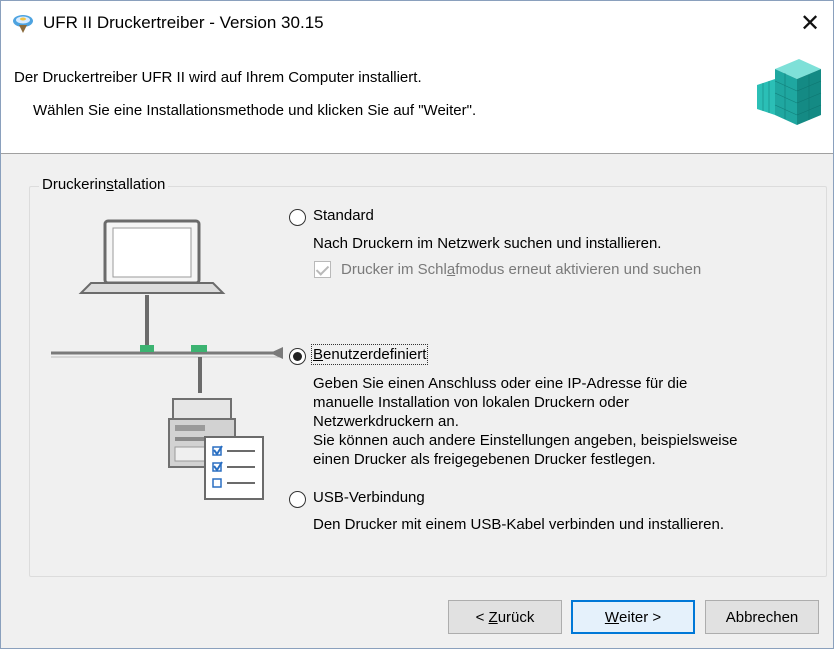 Image resolution: width=834 pixels, height=649 pixels. I want to click on close-button: ✕, so click(810, 23).